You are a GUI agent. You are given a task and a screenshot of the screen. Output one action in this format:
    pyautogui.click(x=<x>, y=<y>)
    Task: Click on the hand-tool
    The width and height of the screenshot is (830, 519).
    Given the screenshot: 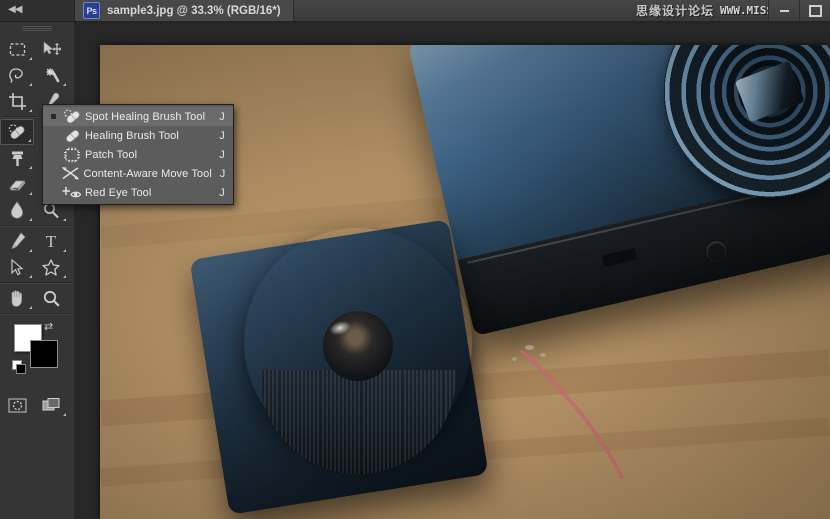 What is the action you would take?
    pyautogui.click(x=17, y=298)
    